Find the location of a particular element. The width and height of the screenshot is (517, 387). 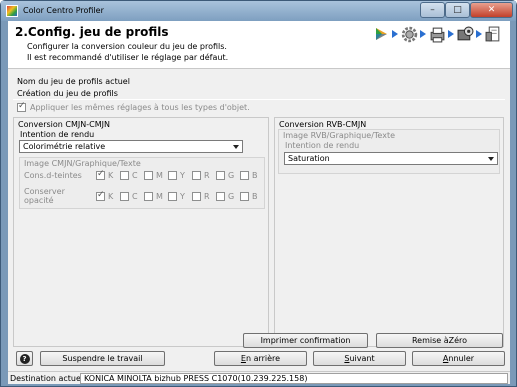

opacity-g-checkbox is located at coordinates (220, 196).